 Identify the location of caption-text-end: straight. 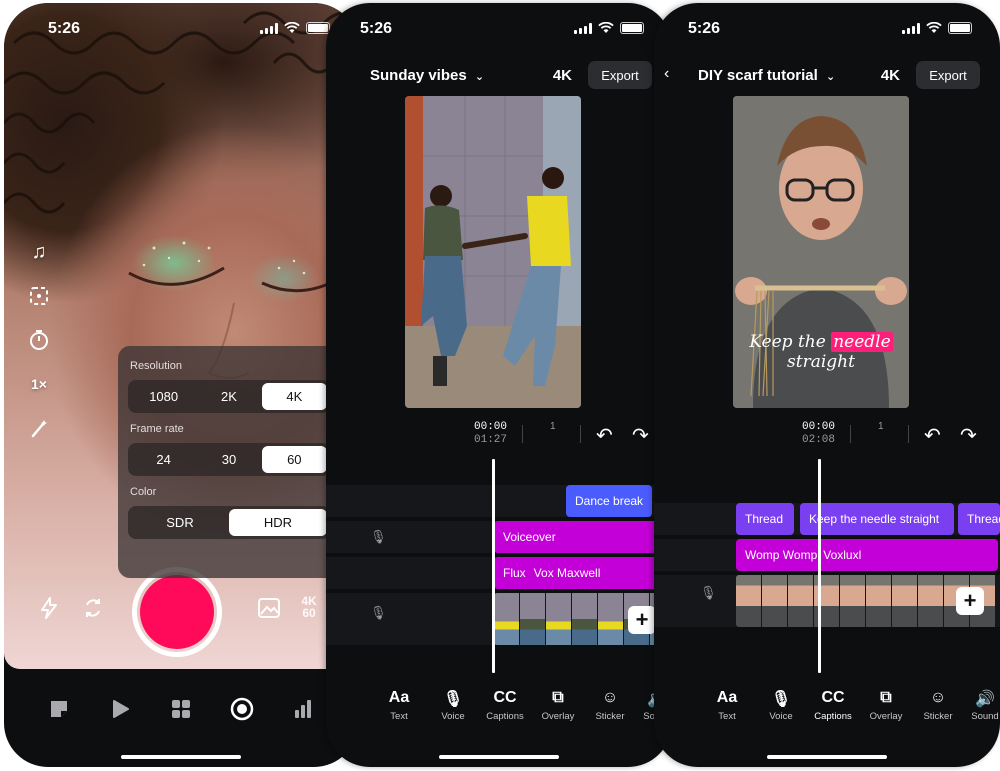
(821, 362).